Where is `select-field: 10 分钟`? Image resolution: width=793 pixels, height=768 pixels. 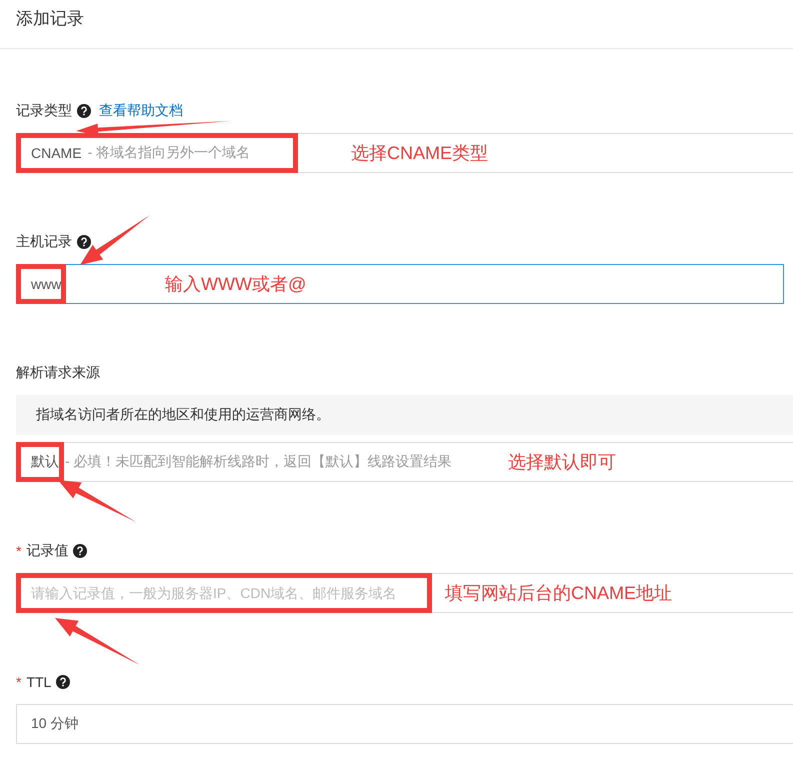 select-field: 10 分钟 is located at coordinates (404, 724).